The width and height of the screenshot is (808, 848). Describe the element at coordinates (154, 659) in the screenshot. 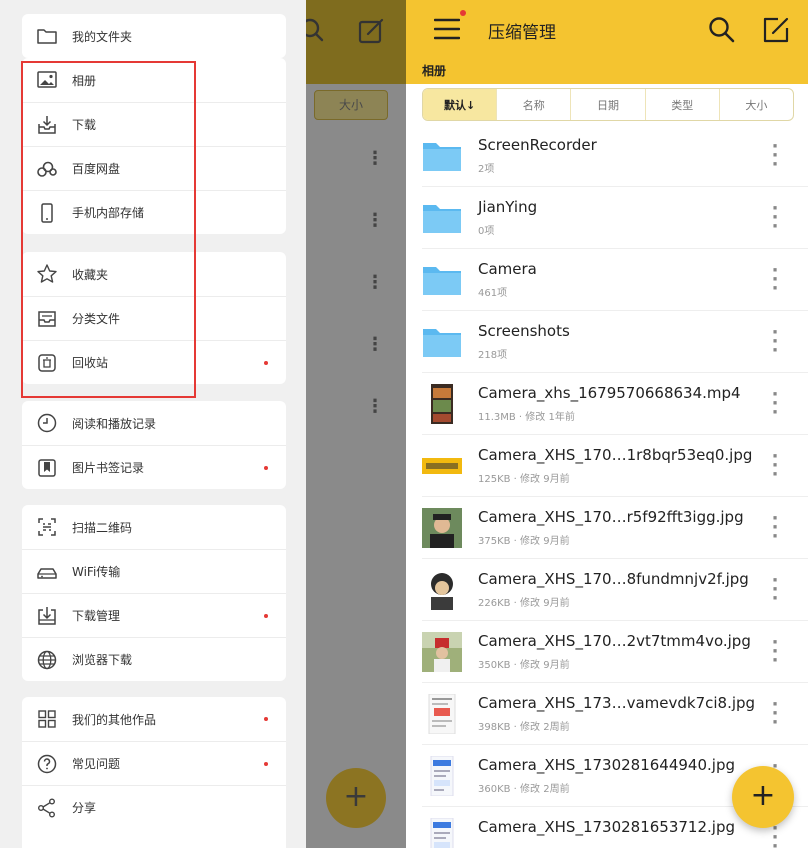

I see `drawer-item-browser-download: 浏览器下载` at that location.